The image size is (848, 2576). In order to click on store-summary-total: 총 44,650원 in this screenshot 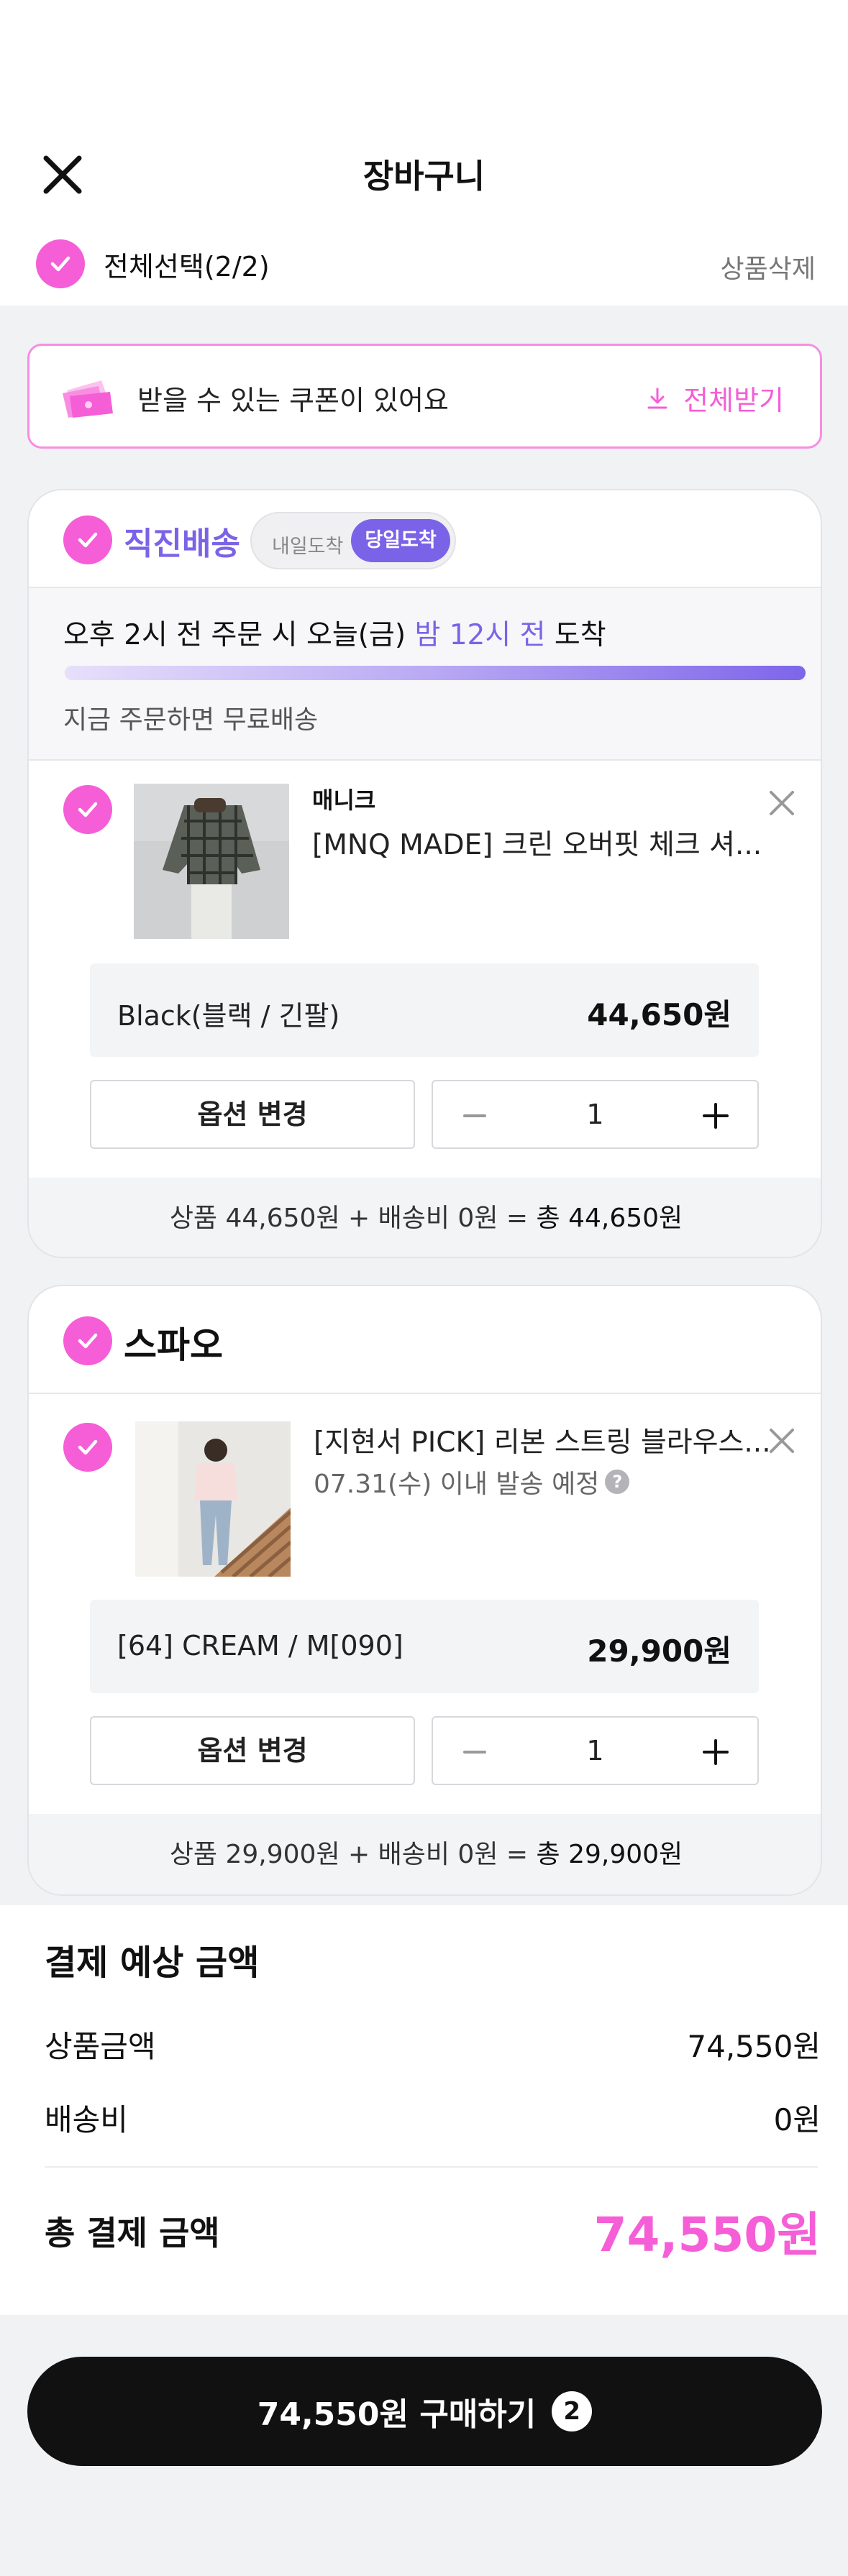, I will do `click(609, 1218)`.